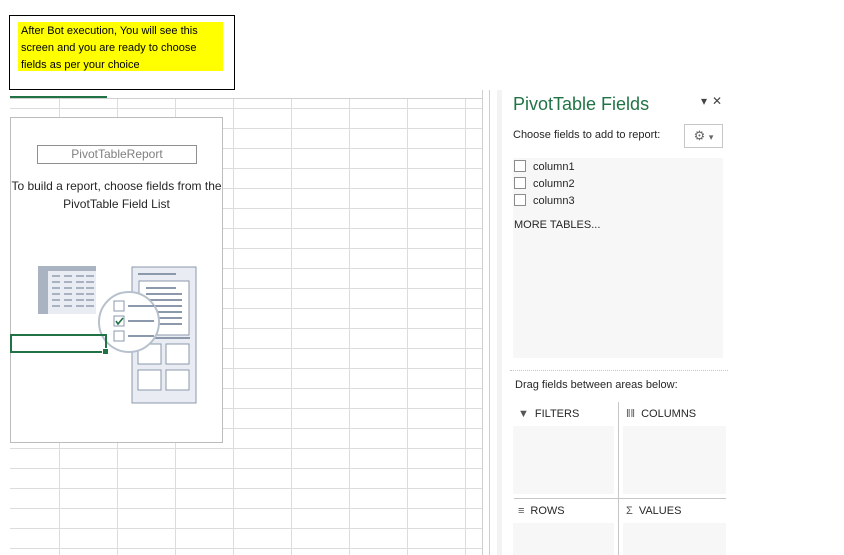  Describe the element at coordinates (58, 97) in the screenshot. I see `selected-column-indicator` at that location.